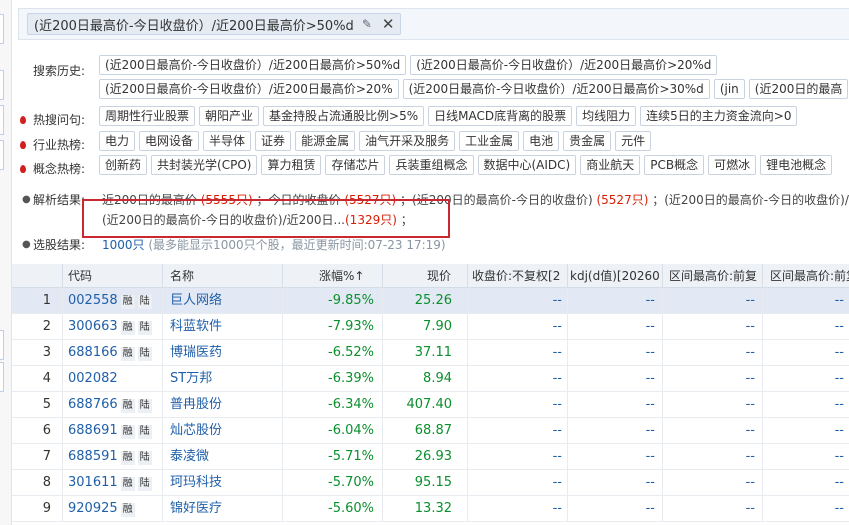 Image resolution: width=849 pixels, height=525 pixels. Describe the element at coordinates (351, 482) in the screenshot. I see `change-pct: -5.70%` at that location.